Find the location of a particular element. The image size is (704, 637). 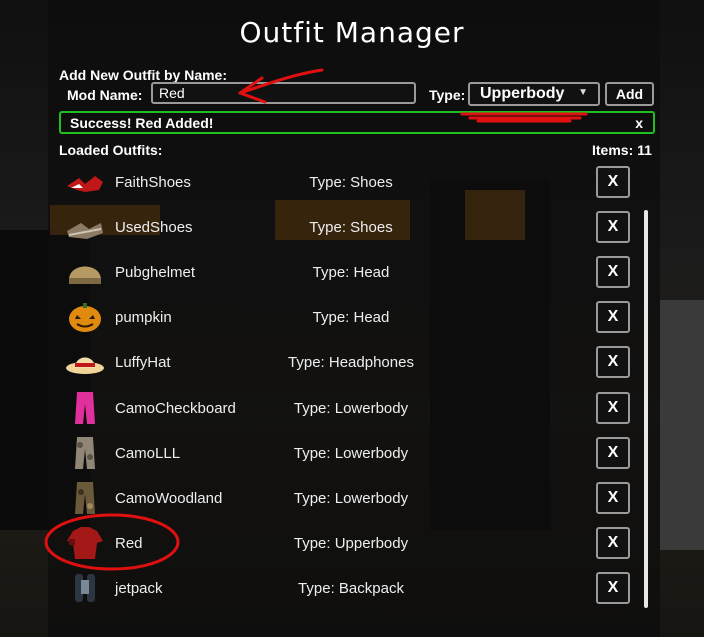

success-text: Success! Red Added! is located at coordinates (142, 123).